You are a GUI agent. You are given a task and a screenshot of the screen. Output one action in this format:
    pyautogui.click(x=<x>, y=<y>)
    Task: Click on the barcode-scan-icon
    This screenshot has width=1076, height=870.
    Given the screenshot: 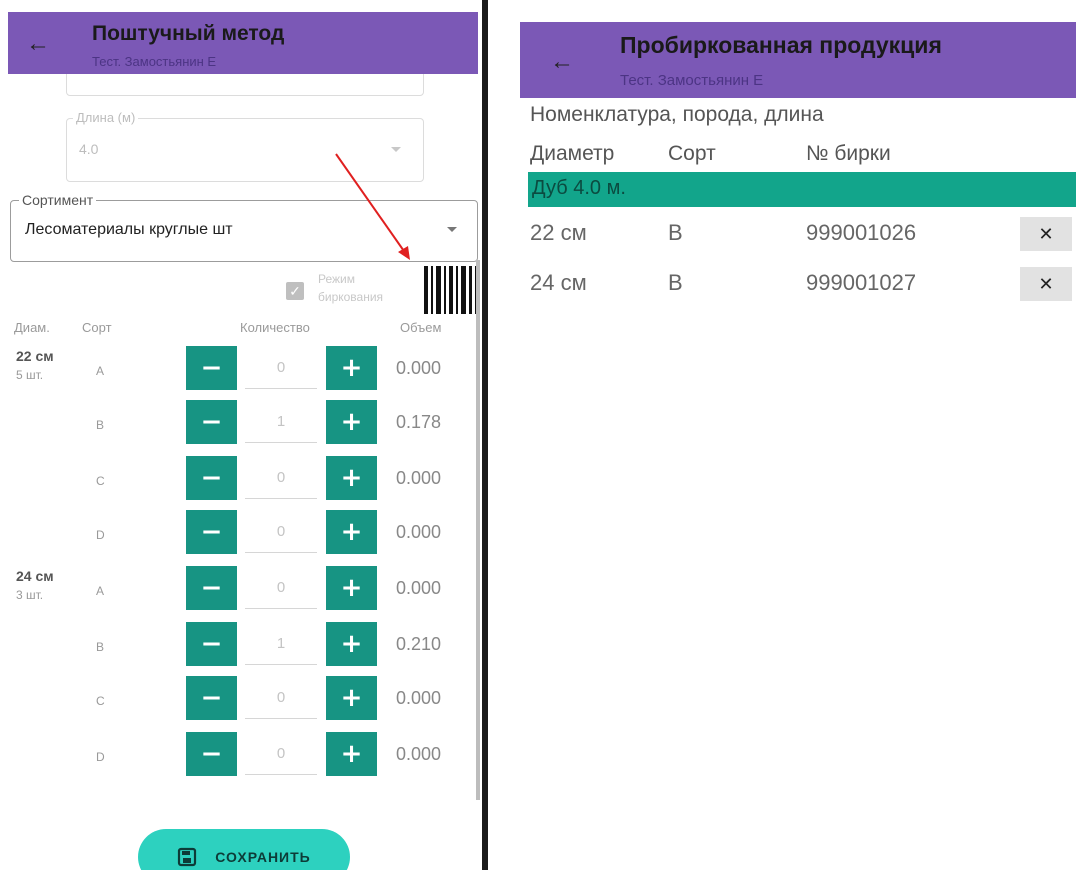 What is the action you would take?
    pyautogui.click(x=451, y=290)
    